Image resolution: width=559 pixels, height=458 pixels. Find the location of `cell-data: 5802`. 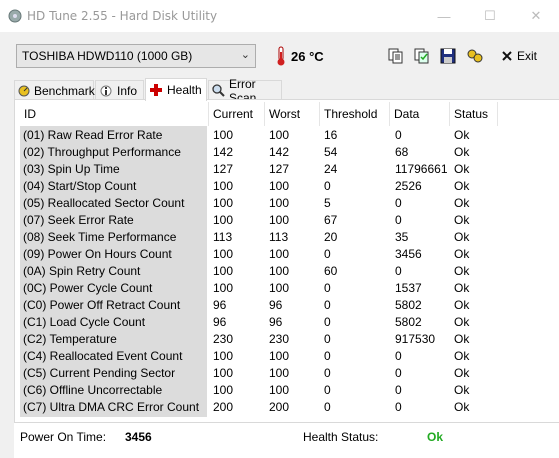

cell-data: 5802 is located at coordinates (408, 322).